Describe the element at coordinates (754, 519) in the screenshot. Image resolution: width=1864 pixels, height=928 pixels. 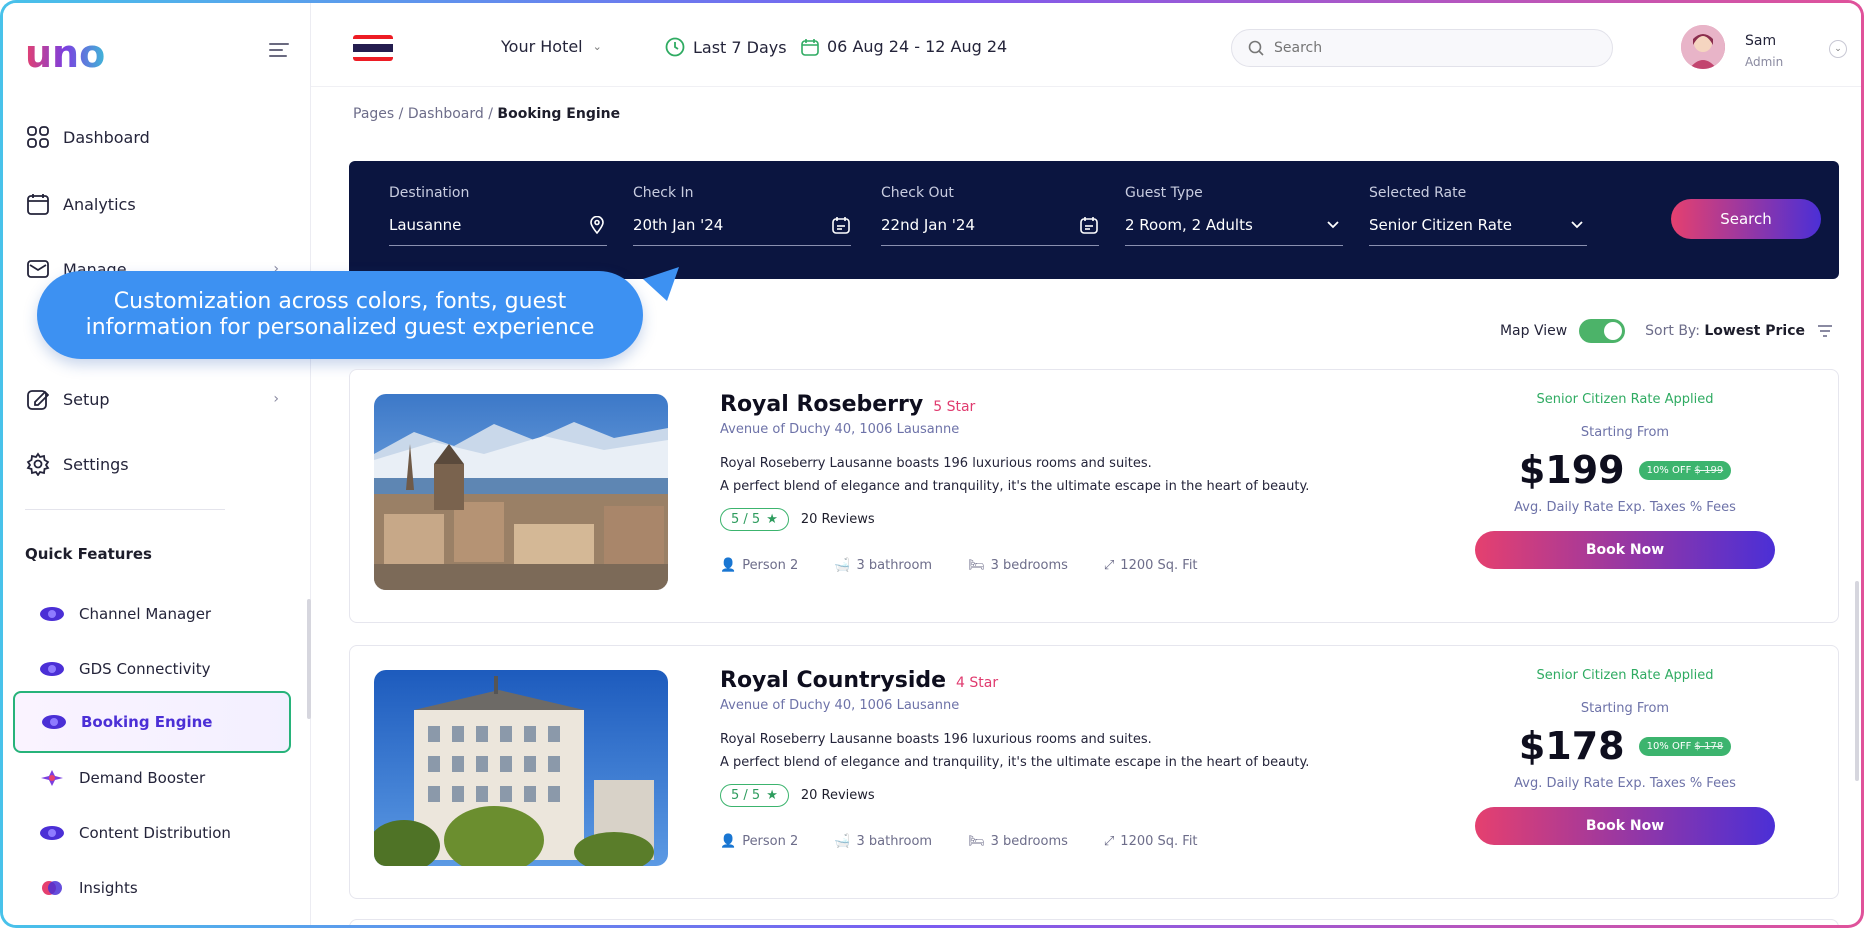
I see `rating-badge: 5 / 5 ★` at that location.